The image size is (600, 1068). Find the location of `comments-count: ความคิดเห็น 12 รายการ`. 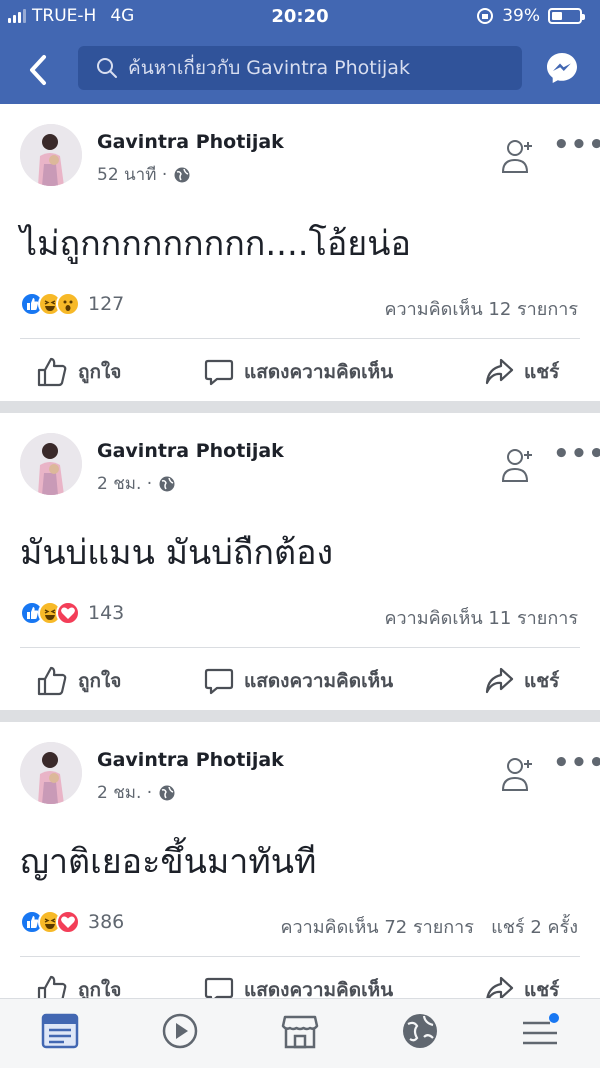

comments-count: ความคิดเห็น 12 รายการ is located at coordinates (481, 308).